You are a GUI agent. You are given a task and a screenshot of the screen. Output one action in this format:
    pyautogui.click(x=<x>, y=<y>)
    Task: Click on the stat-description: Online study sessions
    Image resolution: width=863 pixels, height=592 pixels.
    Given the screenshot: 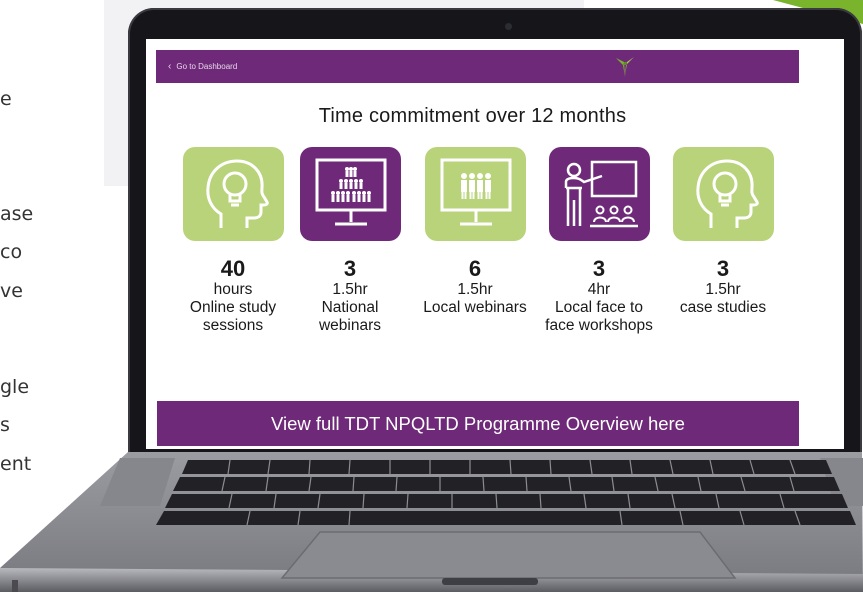 What is the action you would take?
    pyautogui.click(x=233, y=316)
    